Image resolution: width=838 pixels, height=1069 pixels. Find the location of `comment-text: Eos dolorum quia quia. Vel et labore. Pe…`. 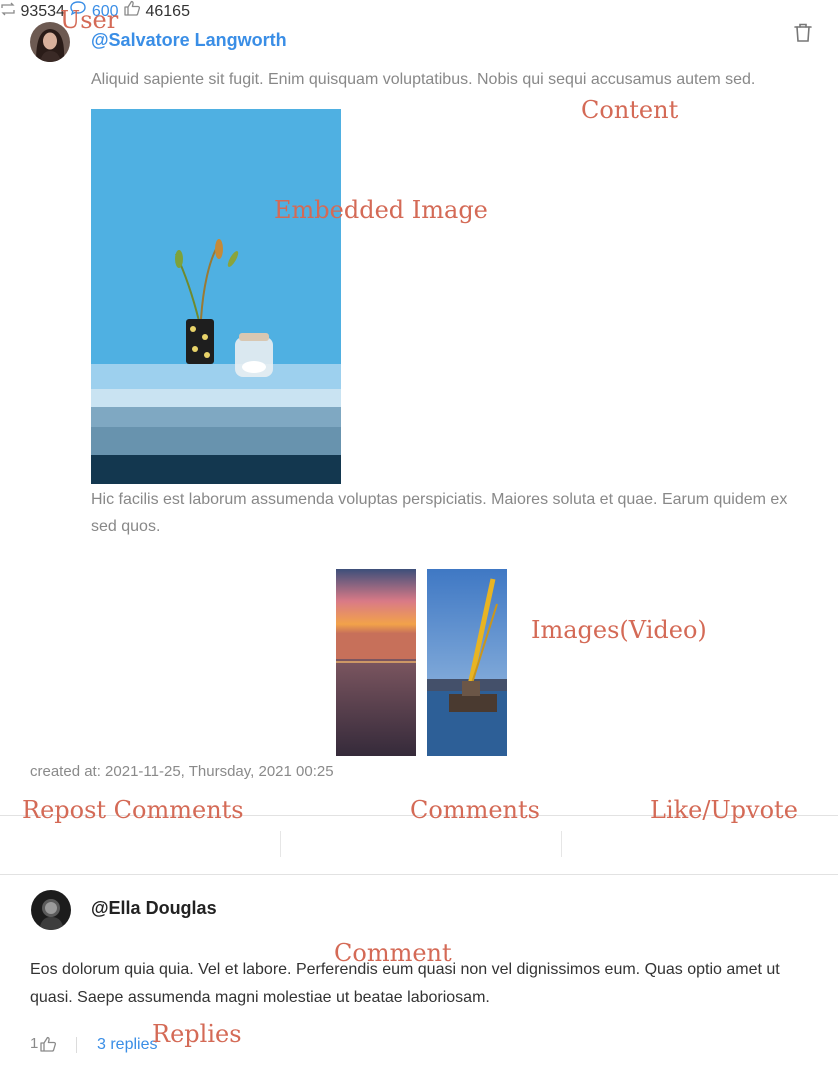

comment-text: Eos dolorum quia quia. Vel et labore. Pe… is located at coordinates (405, 983).